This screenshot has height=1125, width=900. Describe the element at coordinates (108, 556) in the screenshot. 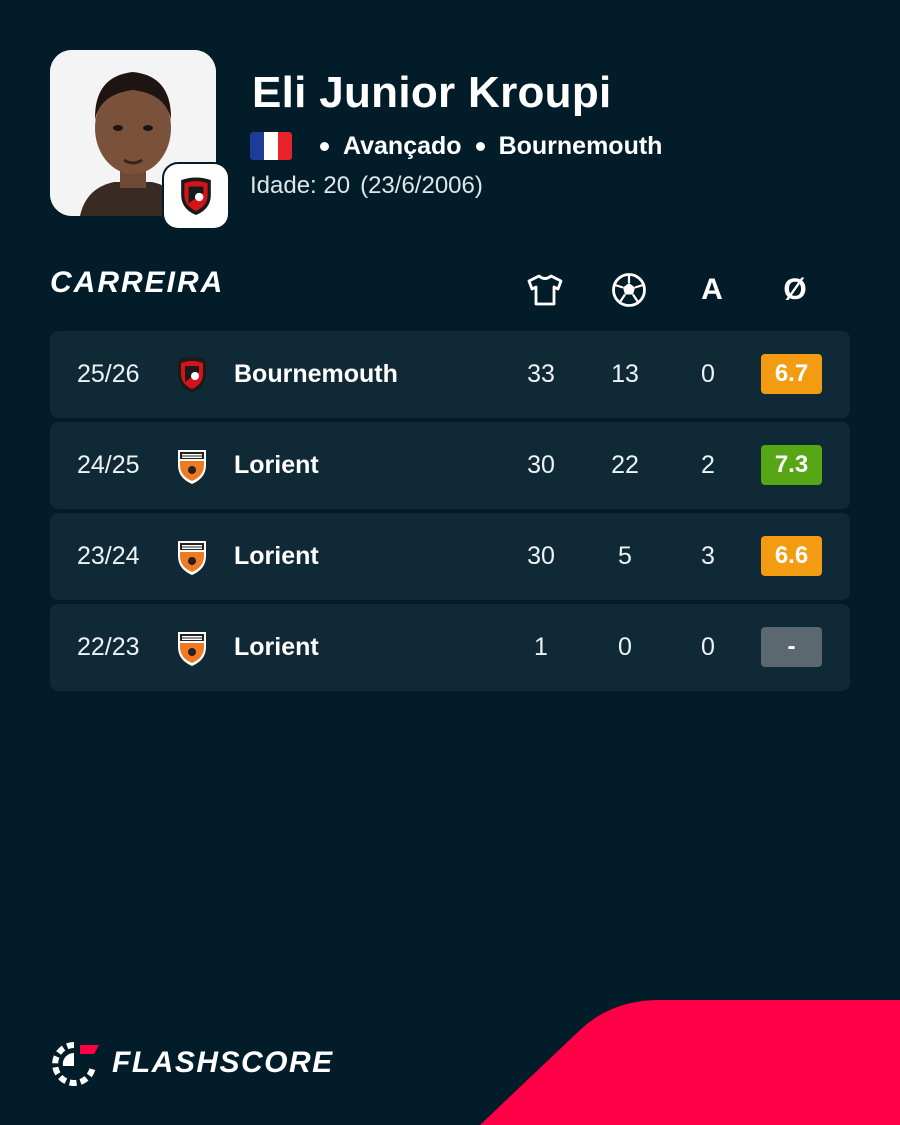

I see `season: 23/24` at that location.